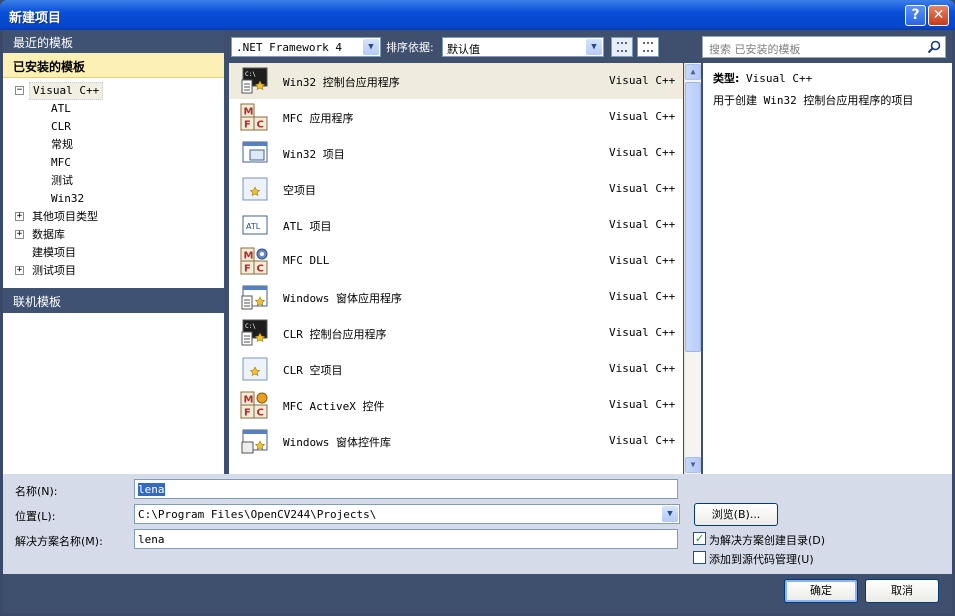 The image size is (955, 616). Describe the element at coordinates (406, 539) in the screenshot. I see `solution-name-field: lena` at that location.